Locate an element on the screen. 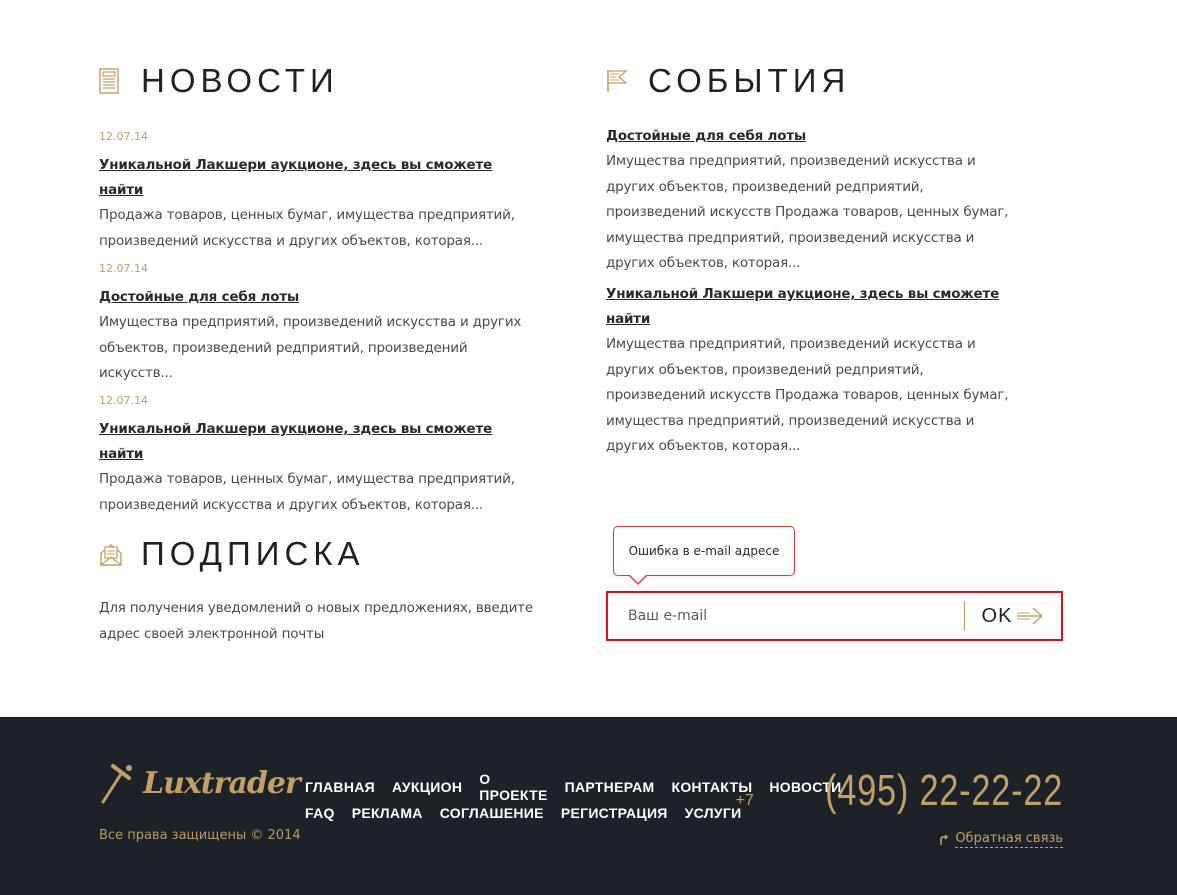 The height and width of the screenshot is (895, 1177). reply-arrow-icon is located at coordinates (944, 839).